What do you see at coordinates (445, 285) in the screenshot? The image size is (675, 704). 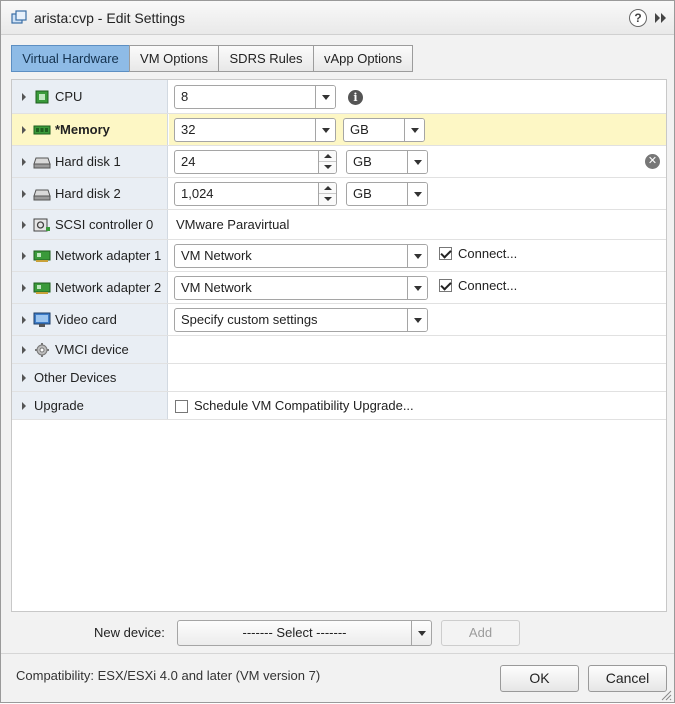 I see `network-adapter-2-connect-checkbox` at bounding box center [445, 285].